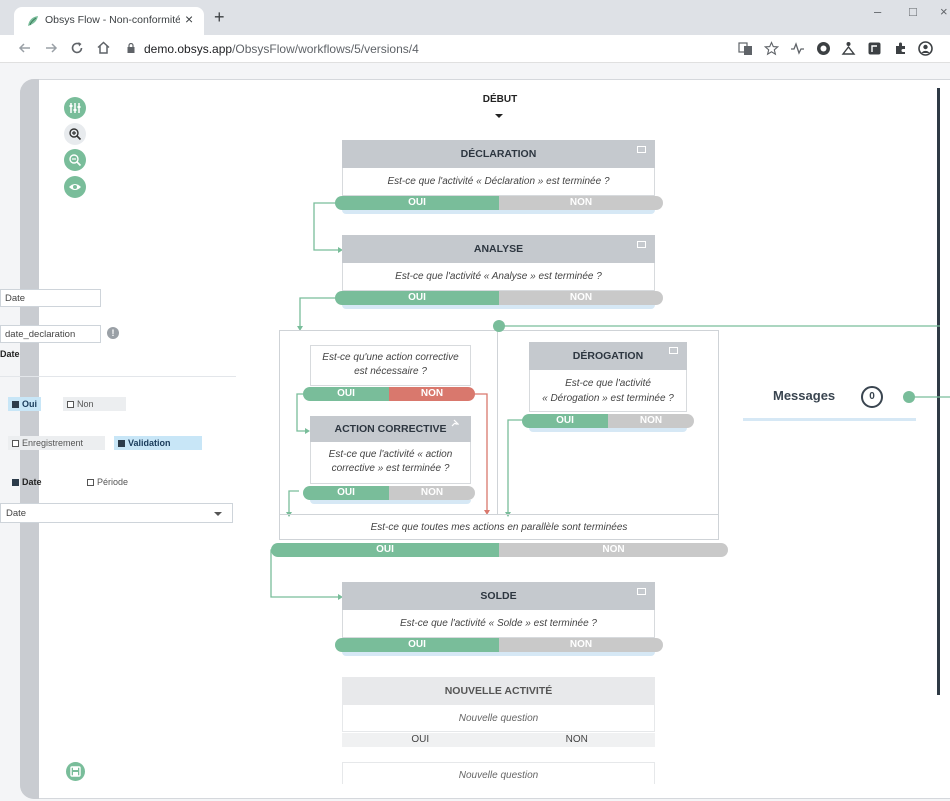  I want to click on required-yes-toggle: Oui, so click(24, 404).